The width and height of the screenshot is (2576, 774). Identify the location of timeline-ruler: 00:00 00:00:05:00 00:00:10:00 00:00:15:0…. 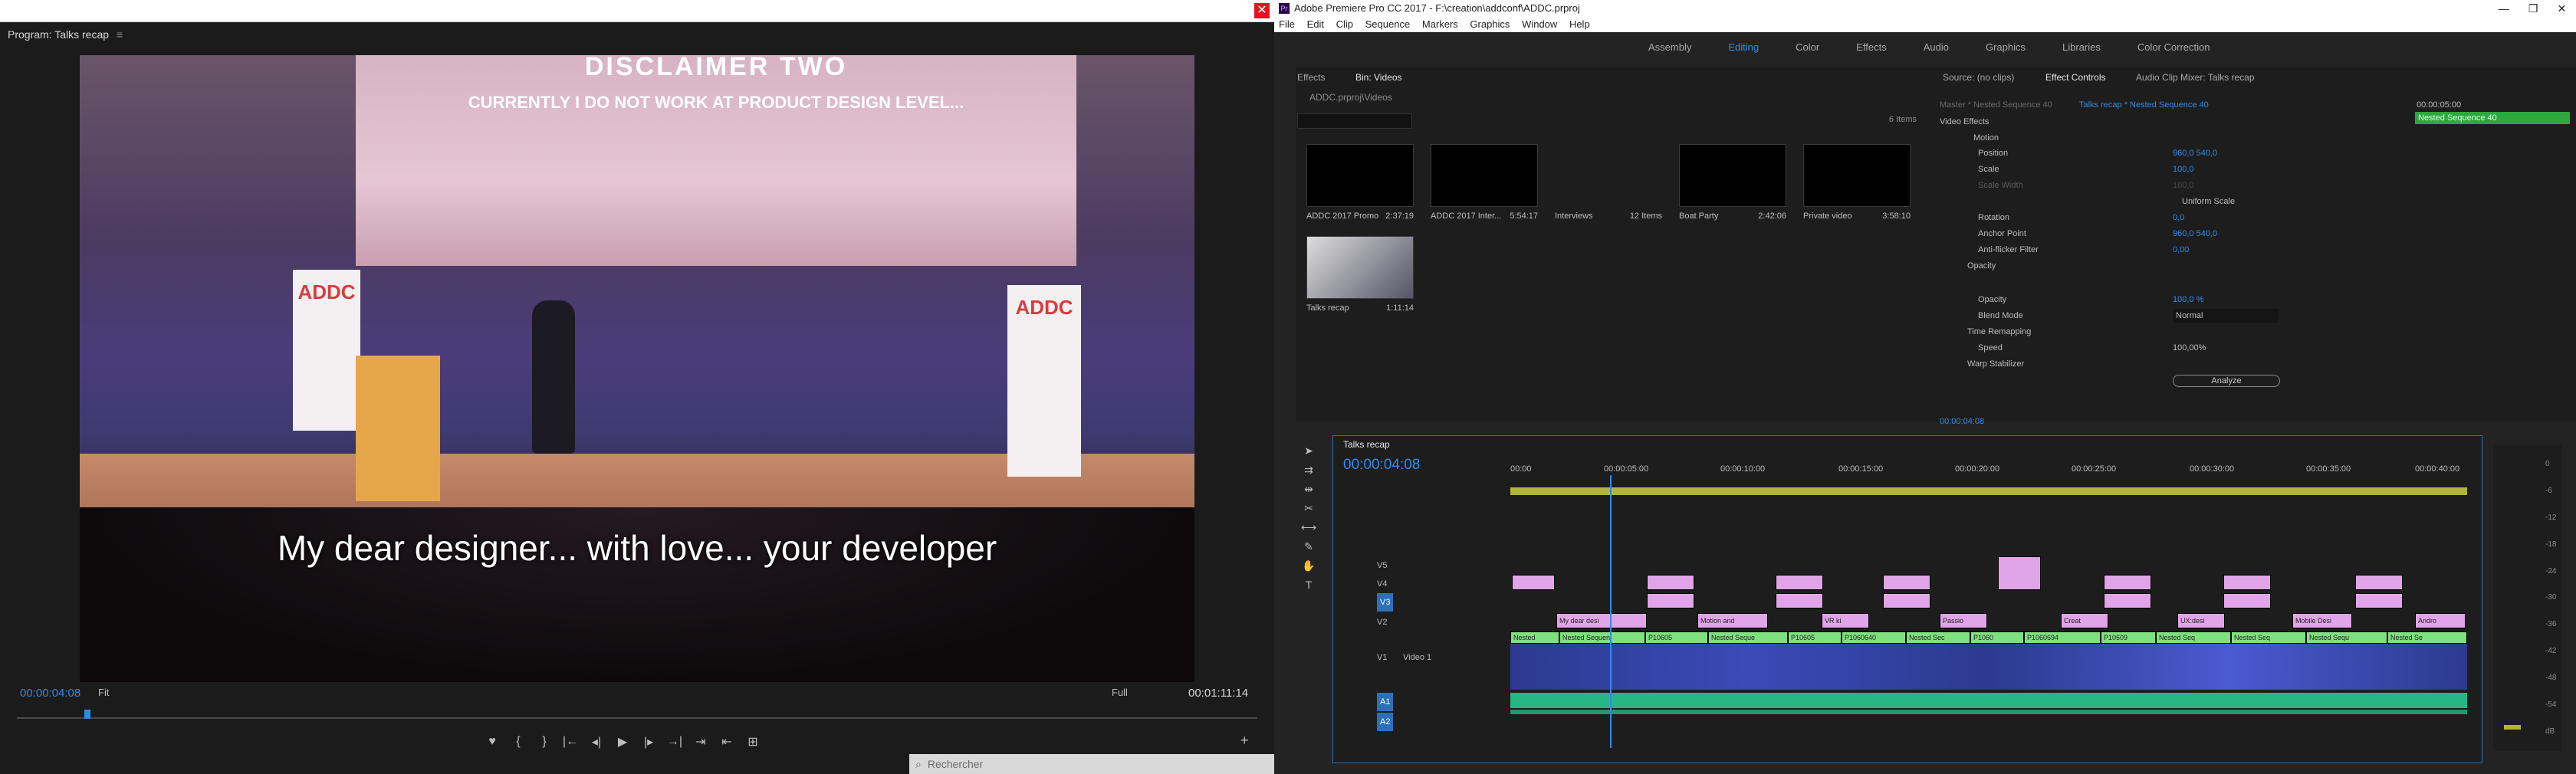
(1990, 471).